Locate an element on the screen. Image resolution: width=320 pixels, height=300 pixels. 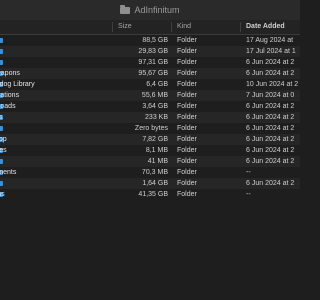
file-size: 41 MB is located at coordinates (157, 161).